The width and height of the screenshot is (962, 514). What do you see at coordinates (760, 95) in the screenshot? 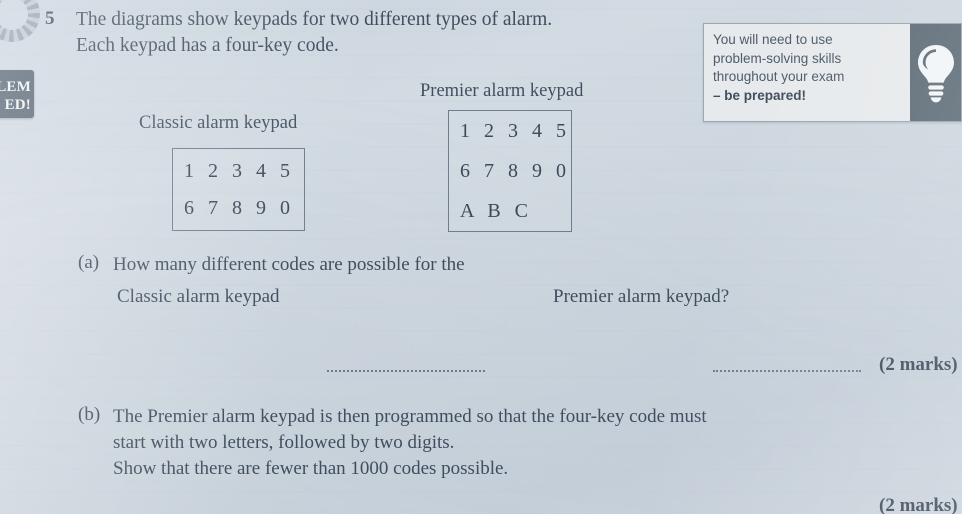
I see `tip-line-4: – be prepared!` at bounding box center [760, 95].